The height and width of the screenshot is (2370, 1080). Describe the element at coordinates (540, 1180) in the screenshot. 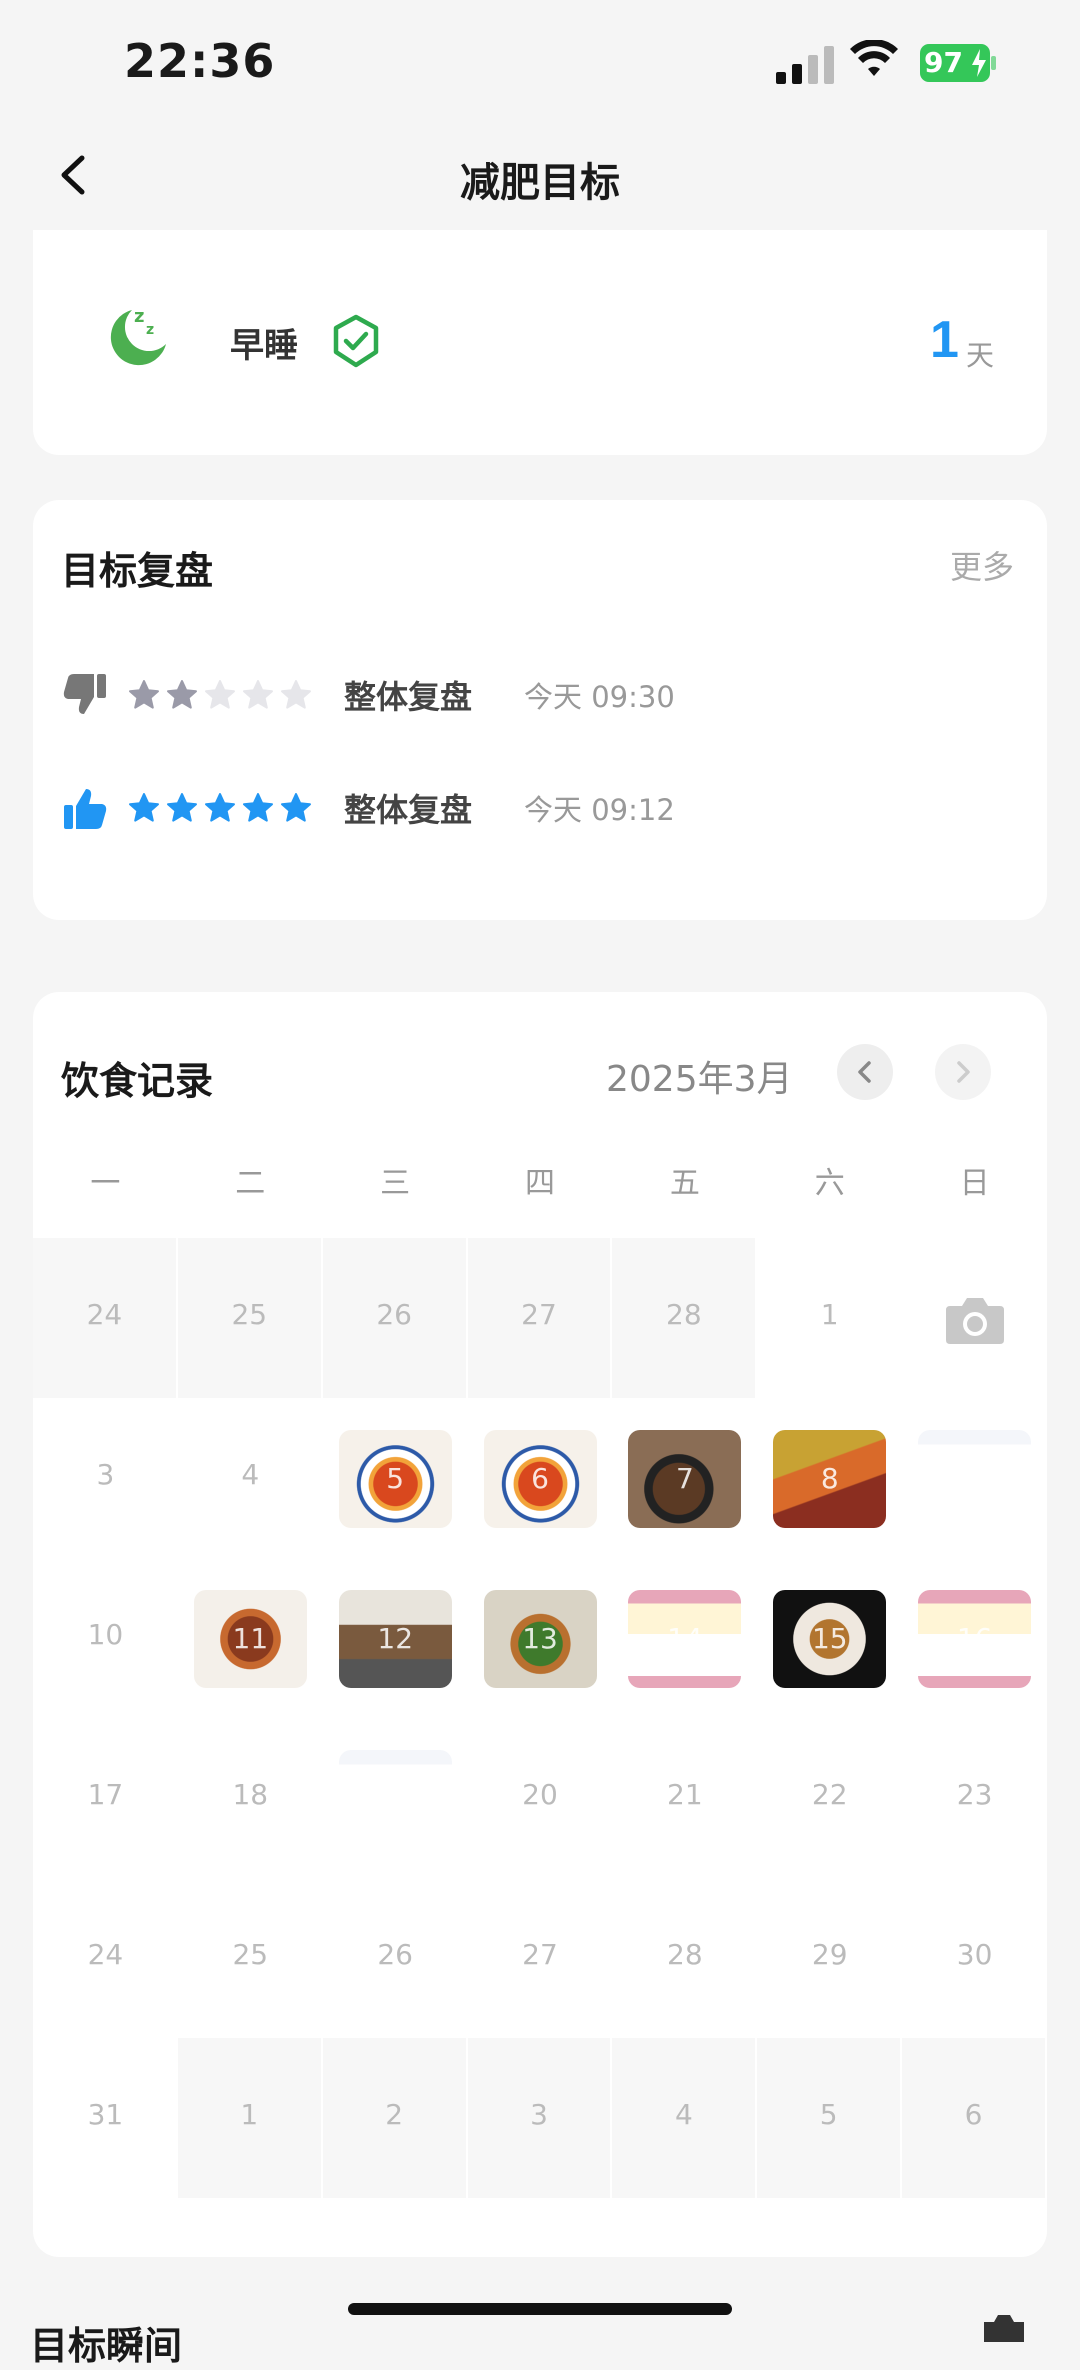

I see `weekday-header: 一 二 三 四 五 六 日` at that location.